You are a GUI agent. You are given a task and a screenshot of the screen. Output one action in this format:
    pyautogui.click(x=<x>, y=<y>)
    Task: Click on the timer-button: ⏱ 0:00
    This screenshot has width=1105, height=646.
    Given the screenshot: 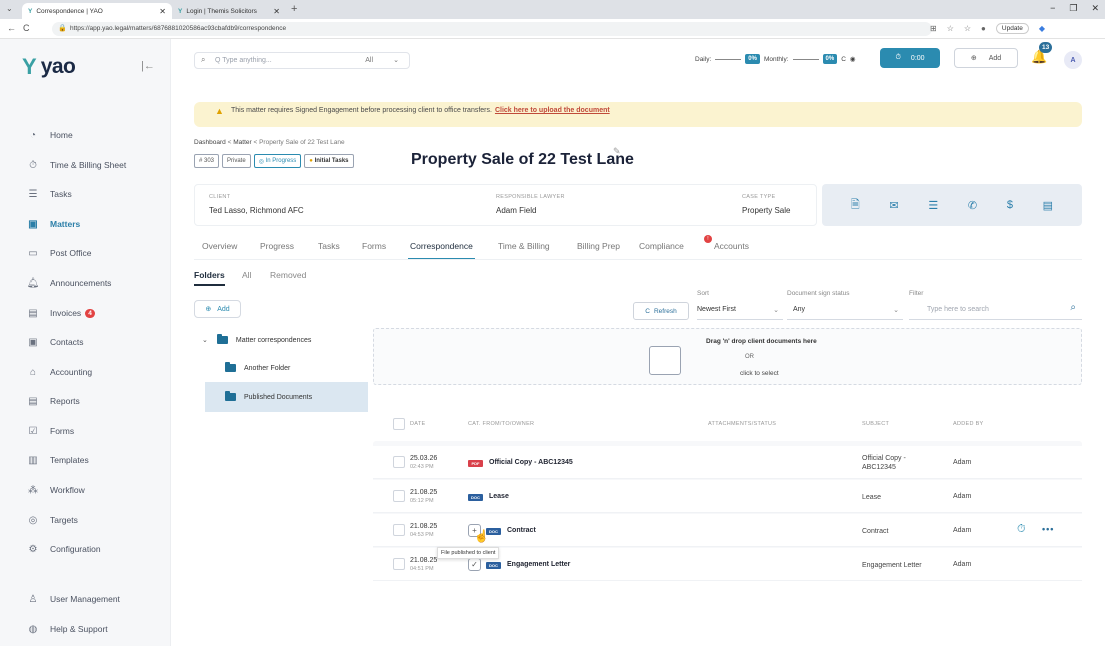 What is the action you would take?
    pyautogui.click(x=910, y=58)
    